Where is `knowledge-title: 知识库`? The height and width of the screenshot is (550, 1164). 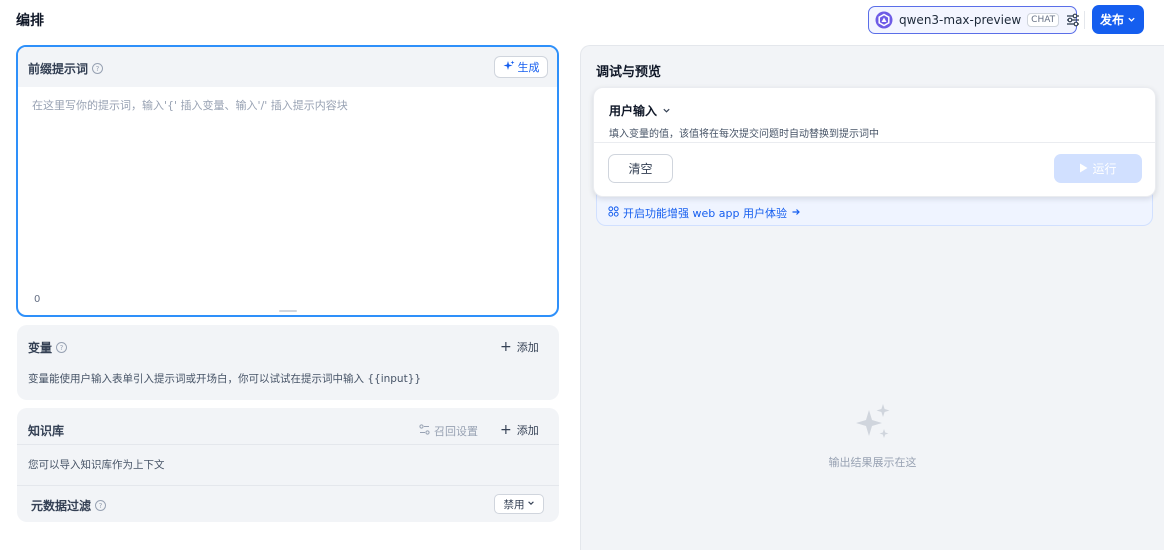
knowledge-title: 知识库 is located at coordinates (46, 431).